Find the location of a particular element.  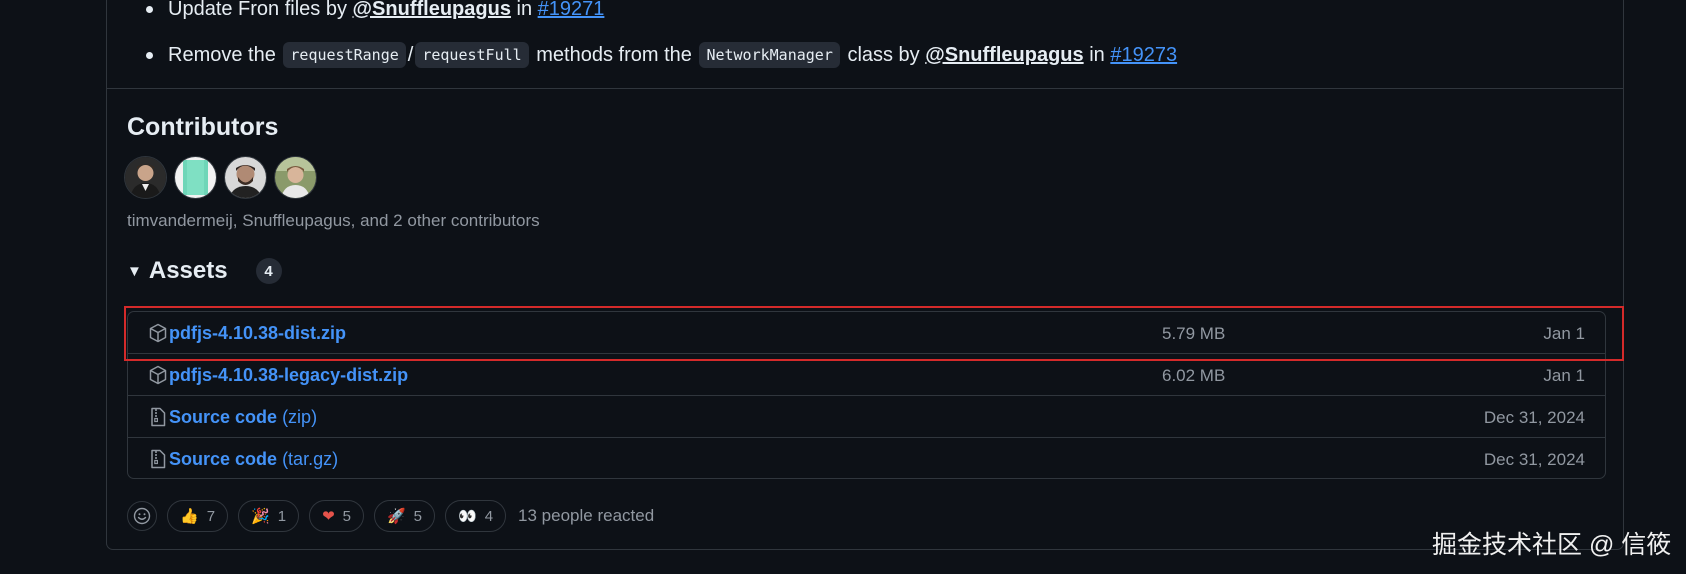

asset-link: Source code (tar.gz) is located at coordinates (253, 459).